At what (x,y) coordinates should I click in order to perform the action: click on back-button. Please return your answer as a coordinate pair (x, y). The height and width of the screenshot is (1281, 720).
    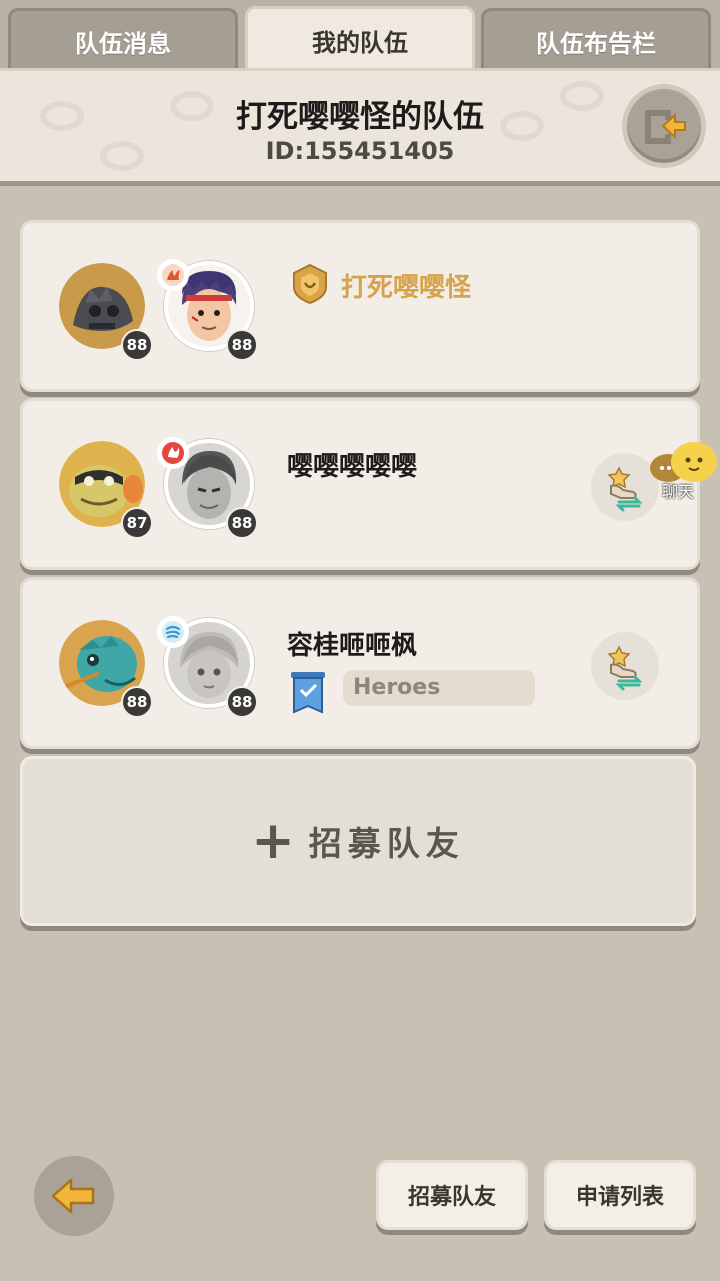
    Looking at the image, I should click on (74, 1196).